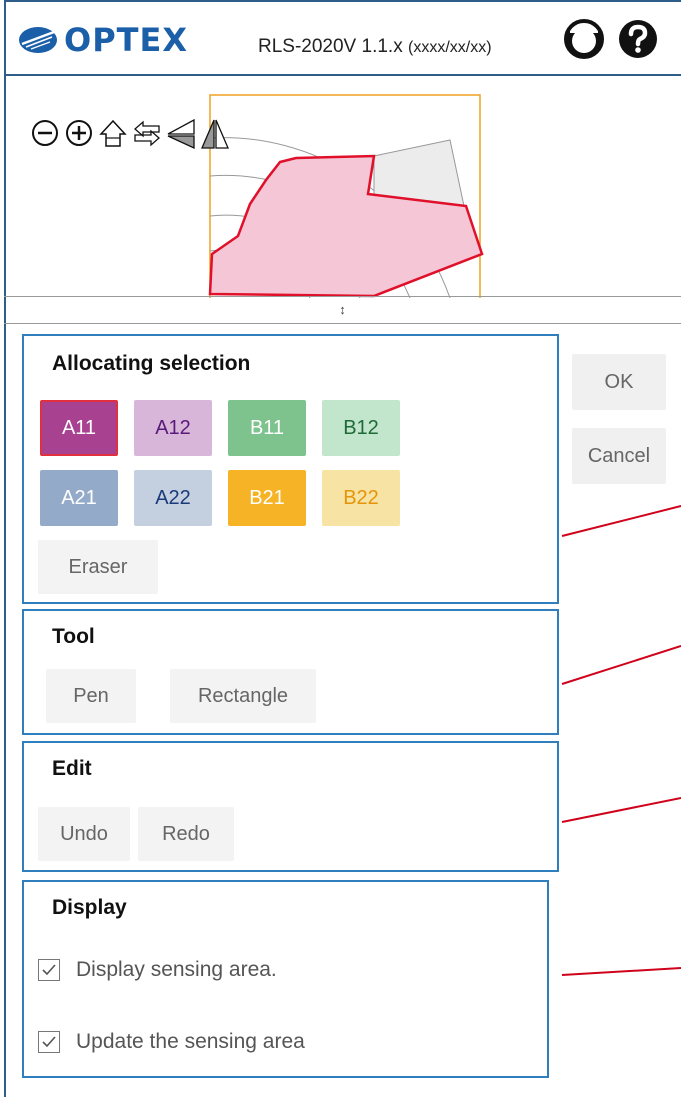 This screenshot has height=1097, width=681. Describe the element at coordinates (621, 971) in the screenshot. I see `leader-line-display` at that location.